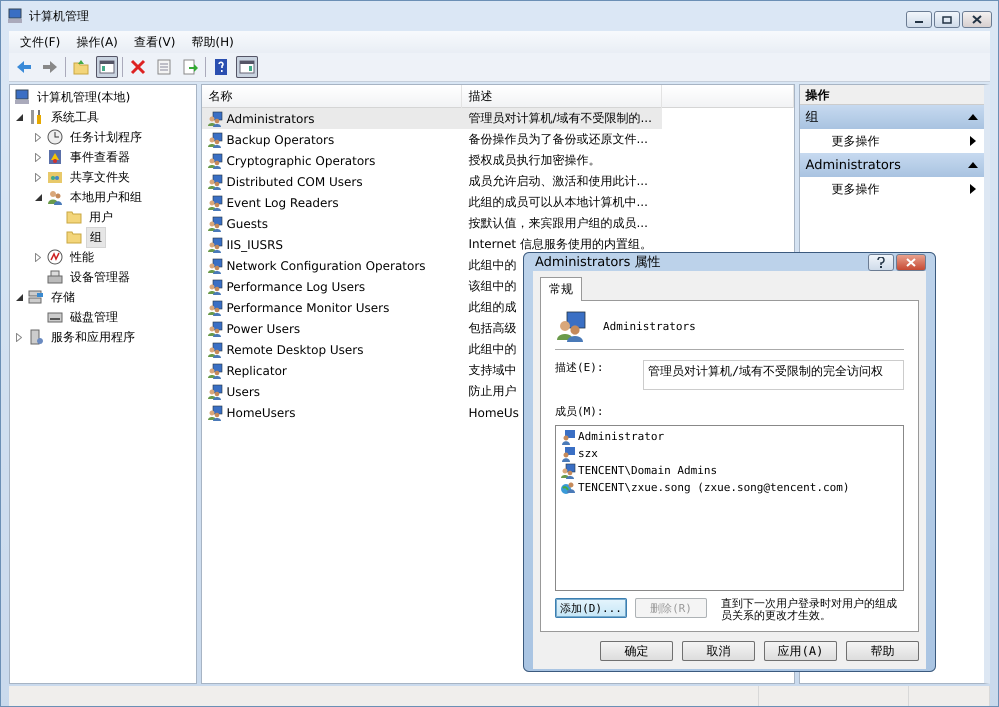 This screenshot has height=707, width=999. Describe the element at coordinates (75, 117) in the screenshot. I see `tree-item: 系统工具` at that location.